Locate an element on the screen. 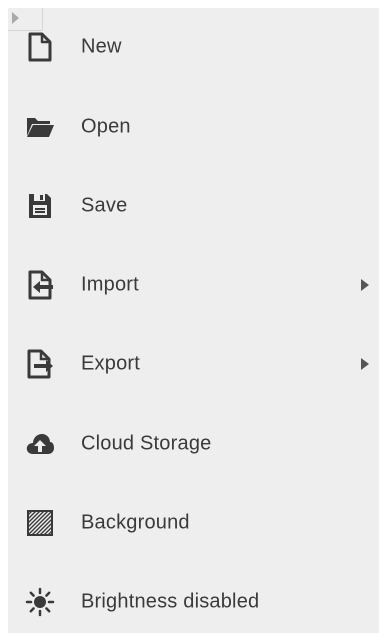  brightness-icon is located at coordinates (40, 602).